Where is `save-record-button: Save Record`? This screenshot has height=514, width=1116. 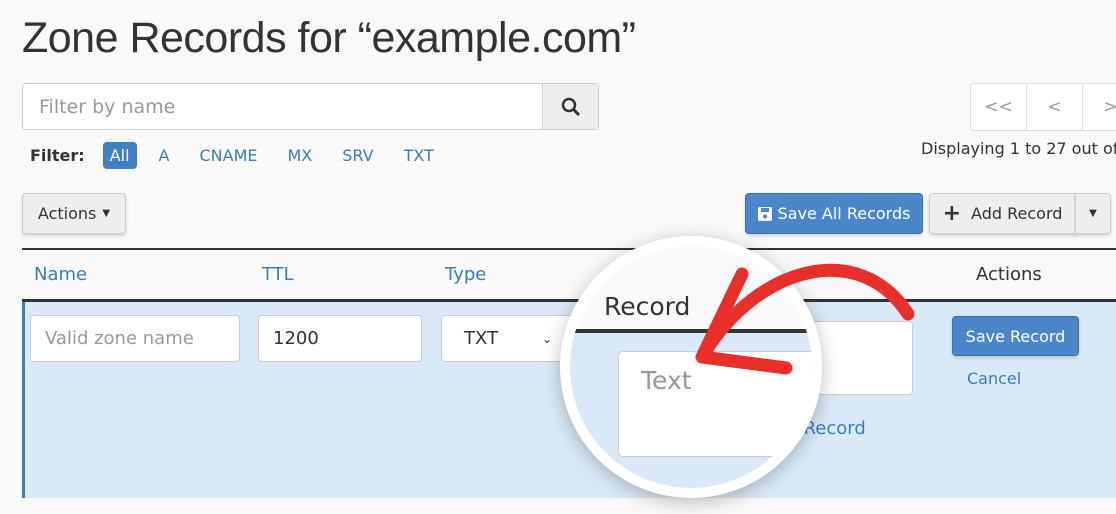 save-record-button: Save Record is located at coordinates (1015, 336).